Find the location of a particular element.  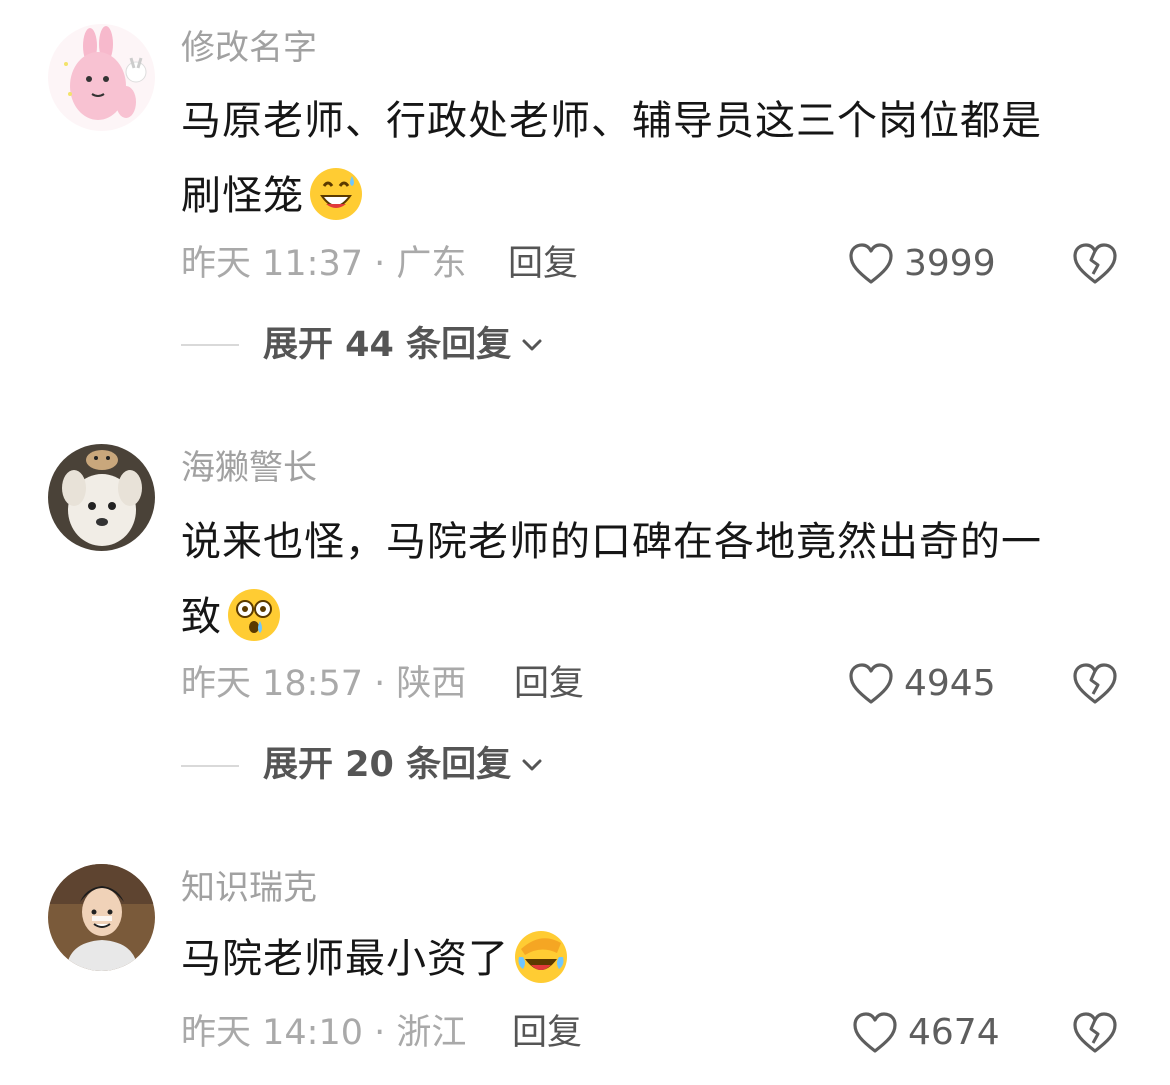

expand-replies-button: 展开 44 条回复 is located at coordinates (404, 345).